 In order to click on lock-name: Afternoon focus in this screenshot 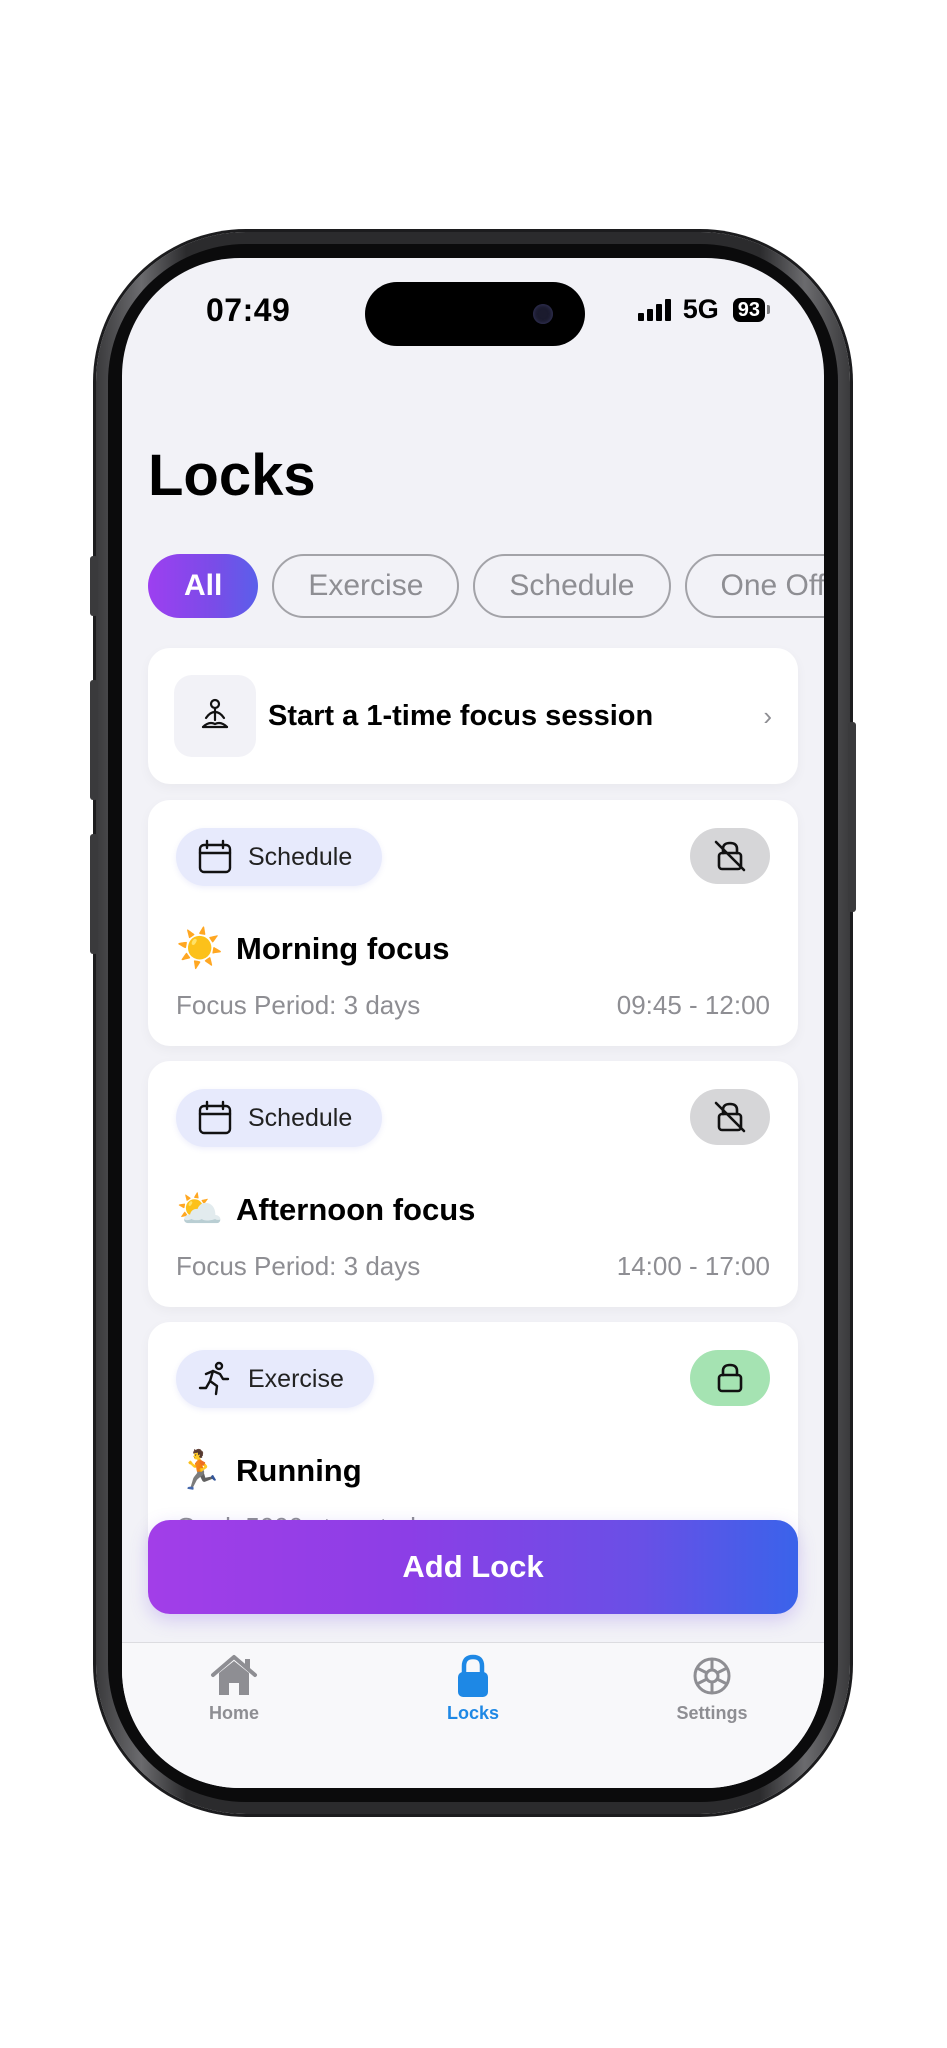, I will do `click(356, 1209)`.